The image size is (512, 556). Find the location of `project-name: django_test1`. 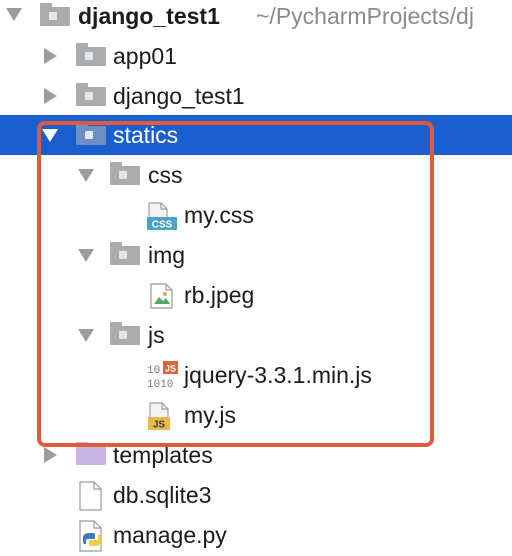

project-name: django_test1 is located at coordinates (149, 16).